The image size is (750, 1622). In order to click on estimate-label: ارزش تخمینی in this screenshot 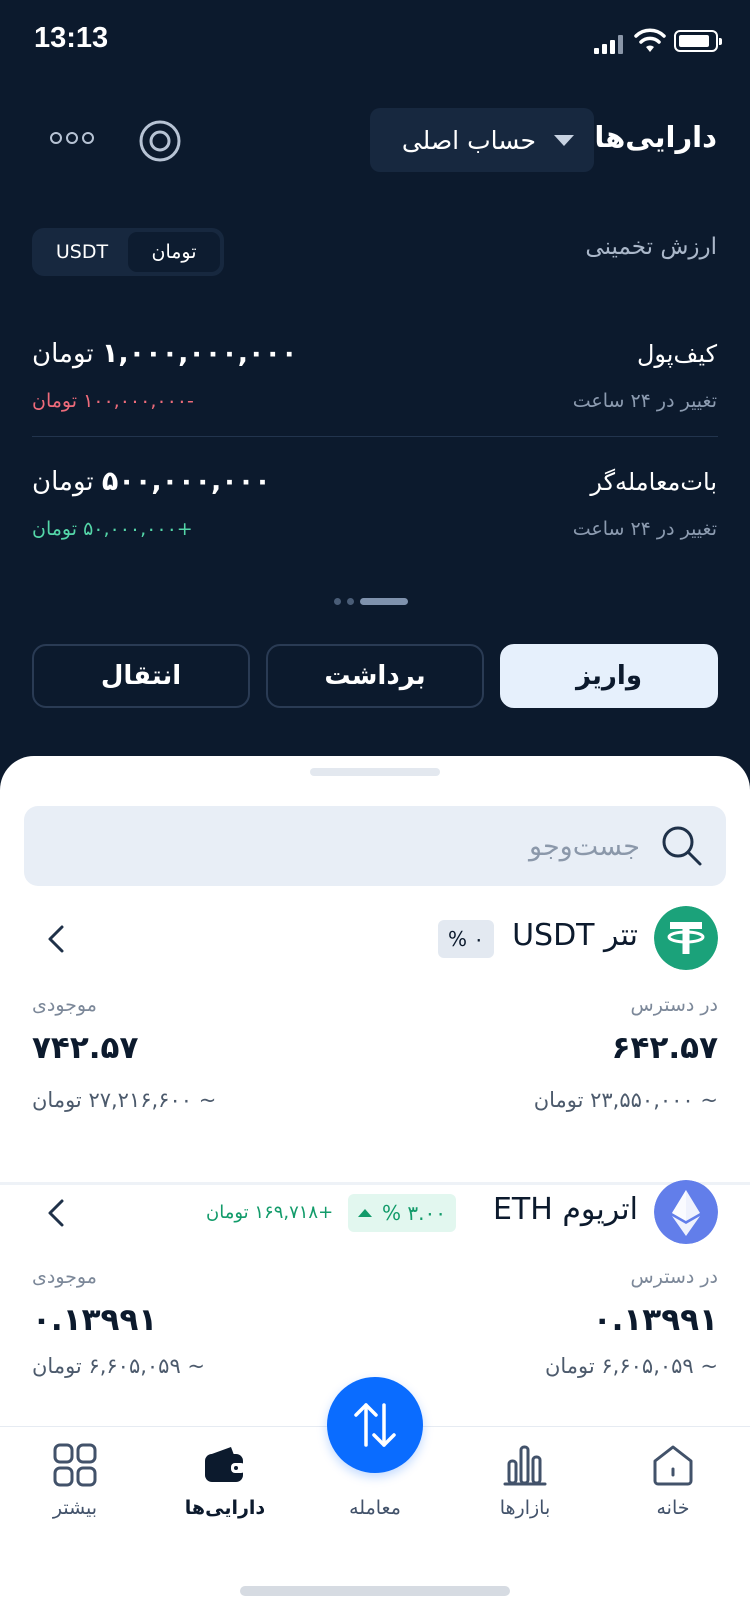, I will do `click(651, 247)`.